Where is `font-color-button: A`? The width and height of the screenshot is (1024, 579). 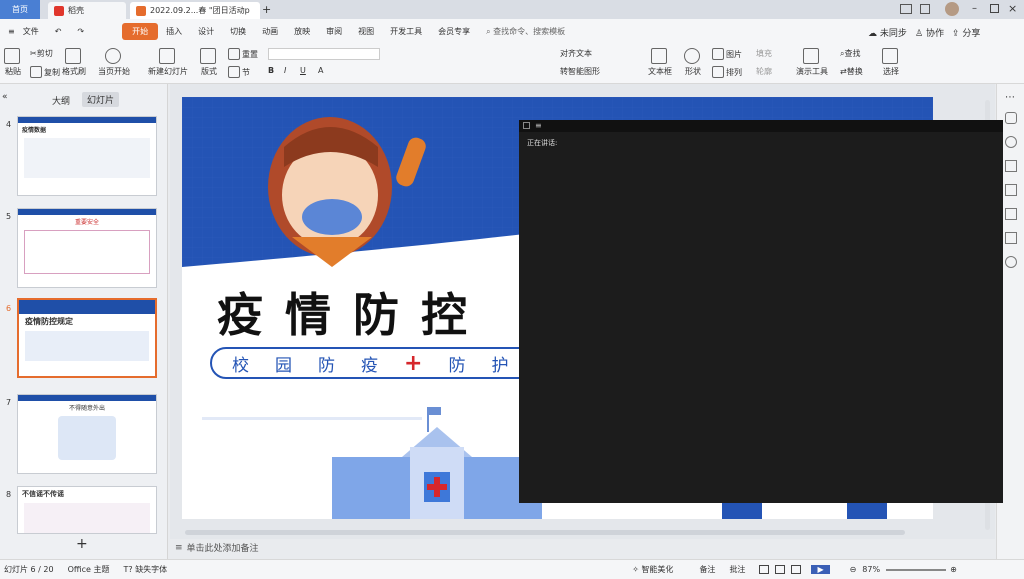
font-color-button: A is located at coordinates (320, 70).